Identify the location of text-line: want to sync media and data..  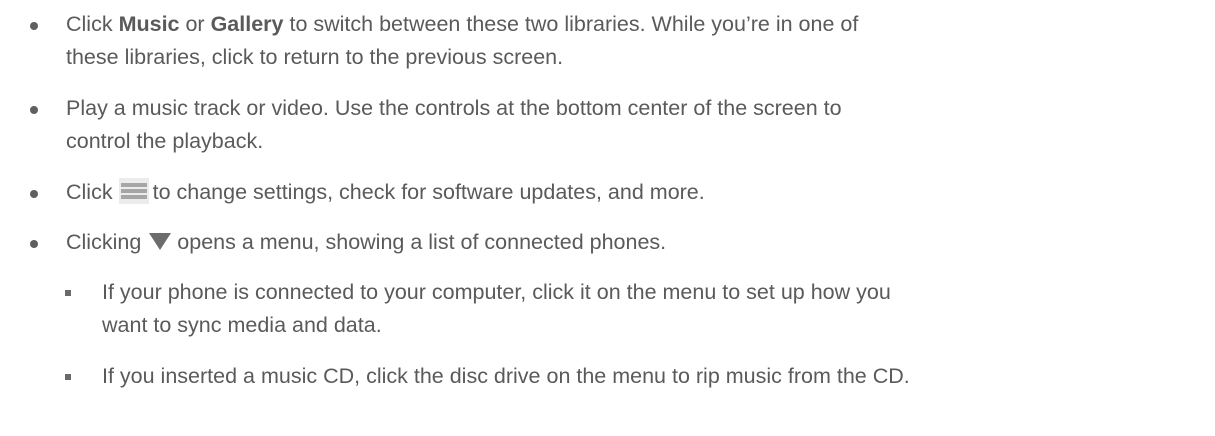
(242, 325).